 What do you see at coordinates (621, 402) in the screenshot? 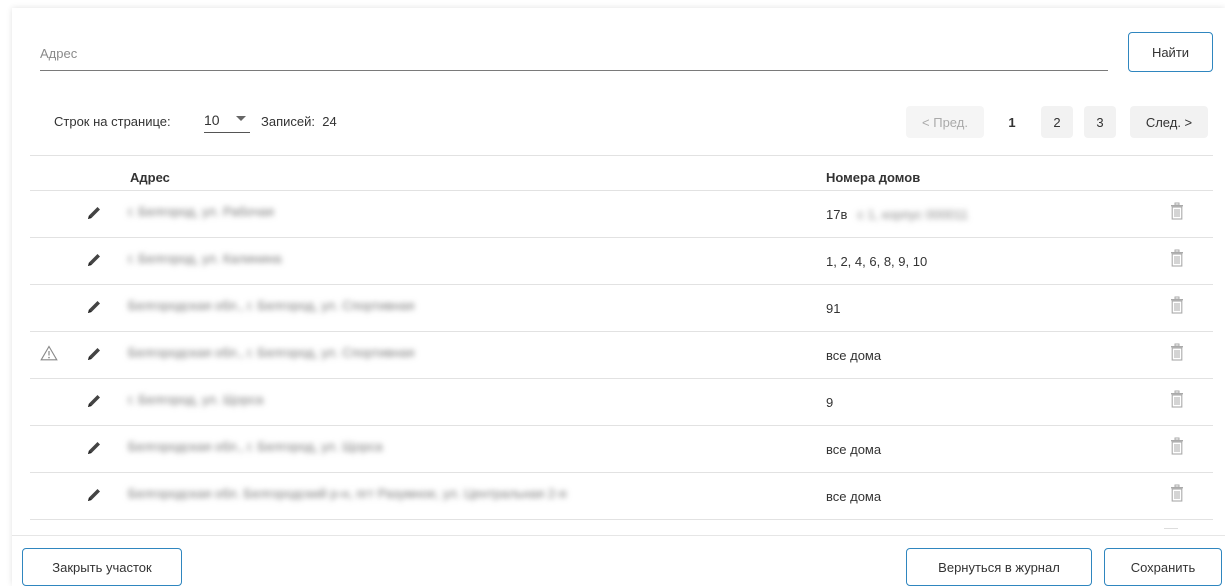
I see `table-row: г. Белгород, ул. Щорса 9` at bounding box center [621, 402].